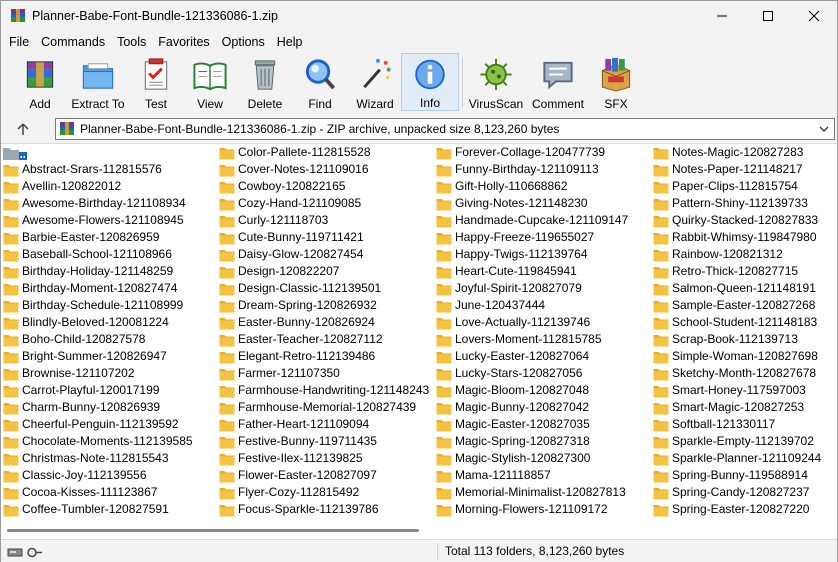  What do you see at coordinates (532, 424) in the screenshot?
I see `folder-row: Magic-Easter-120827035` at bounding box center [532, 424].